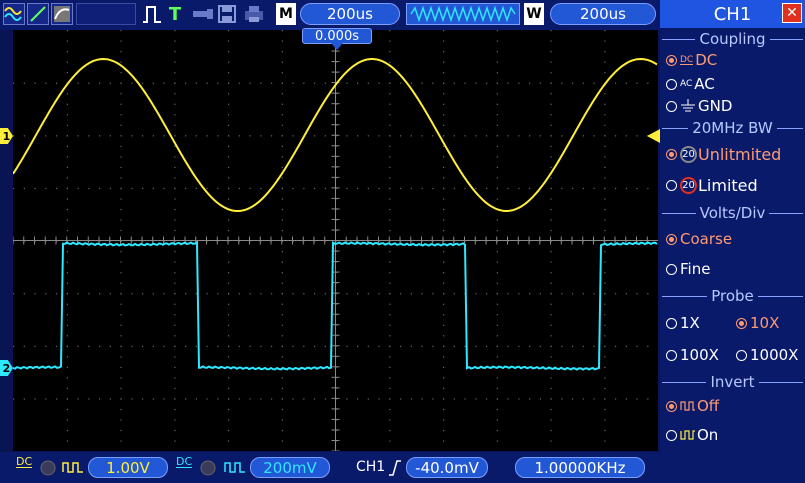 Image resolution: width=805 pixels, height=483 pixels. I want to click on window-timebase-value: 200us, so click(603, 14).